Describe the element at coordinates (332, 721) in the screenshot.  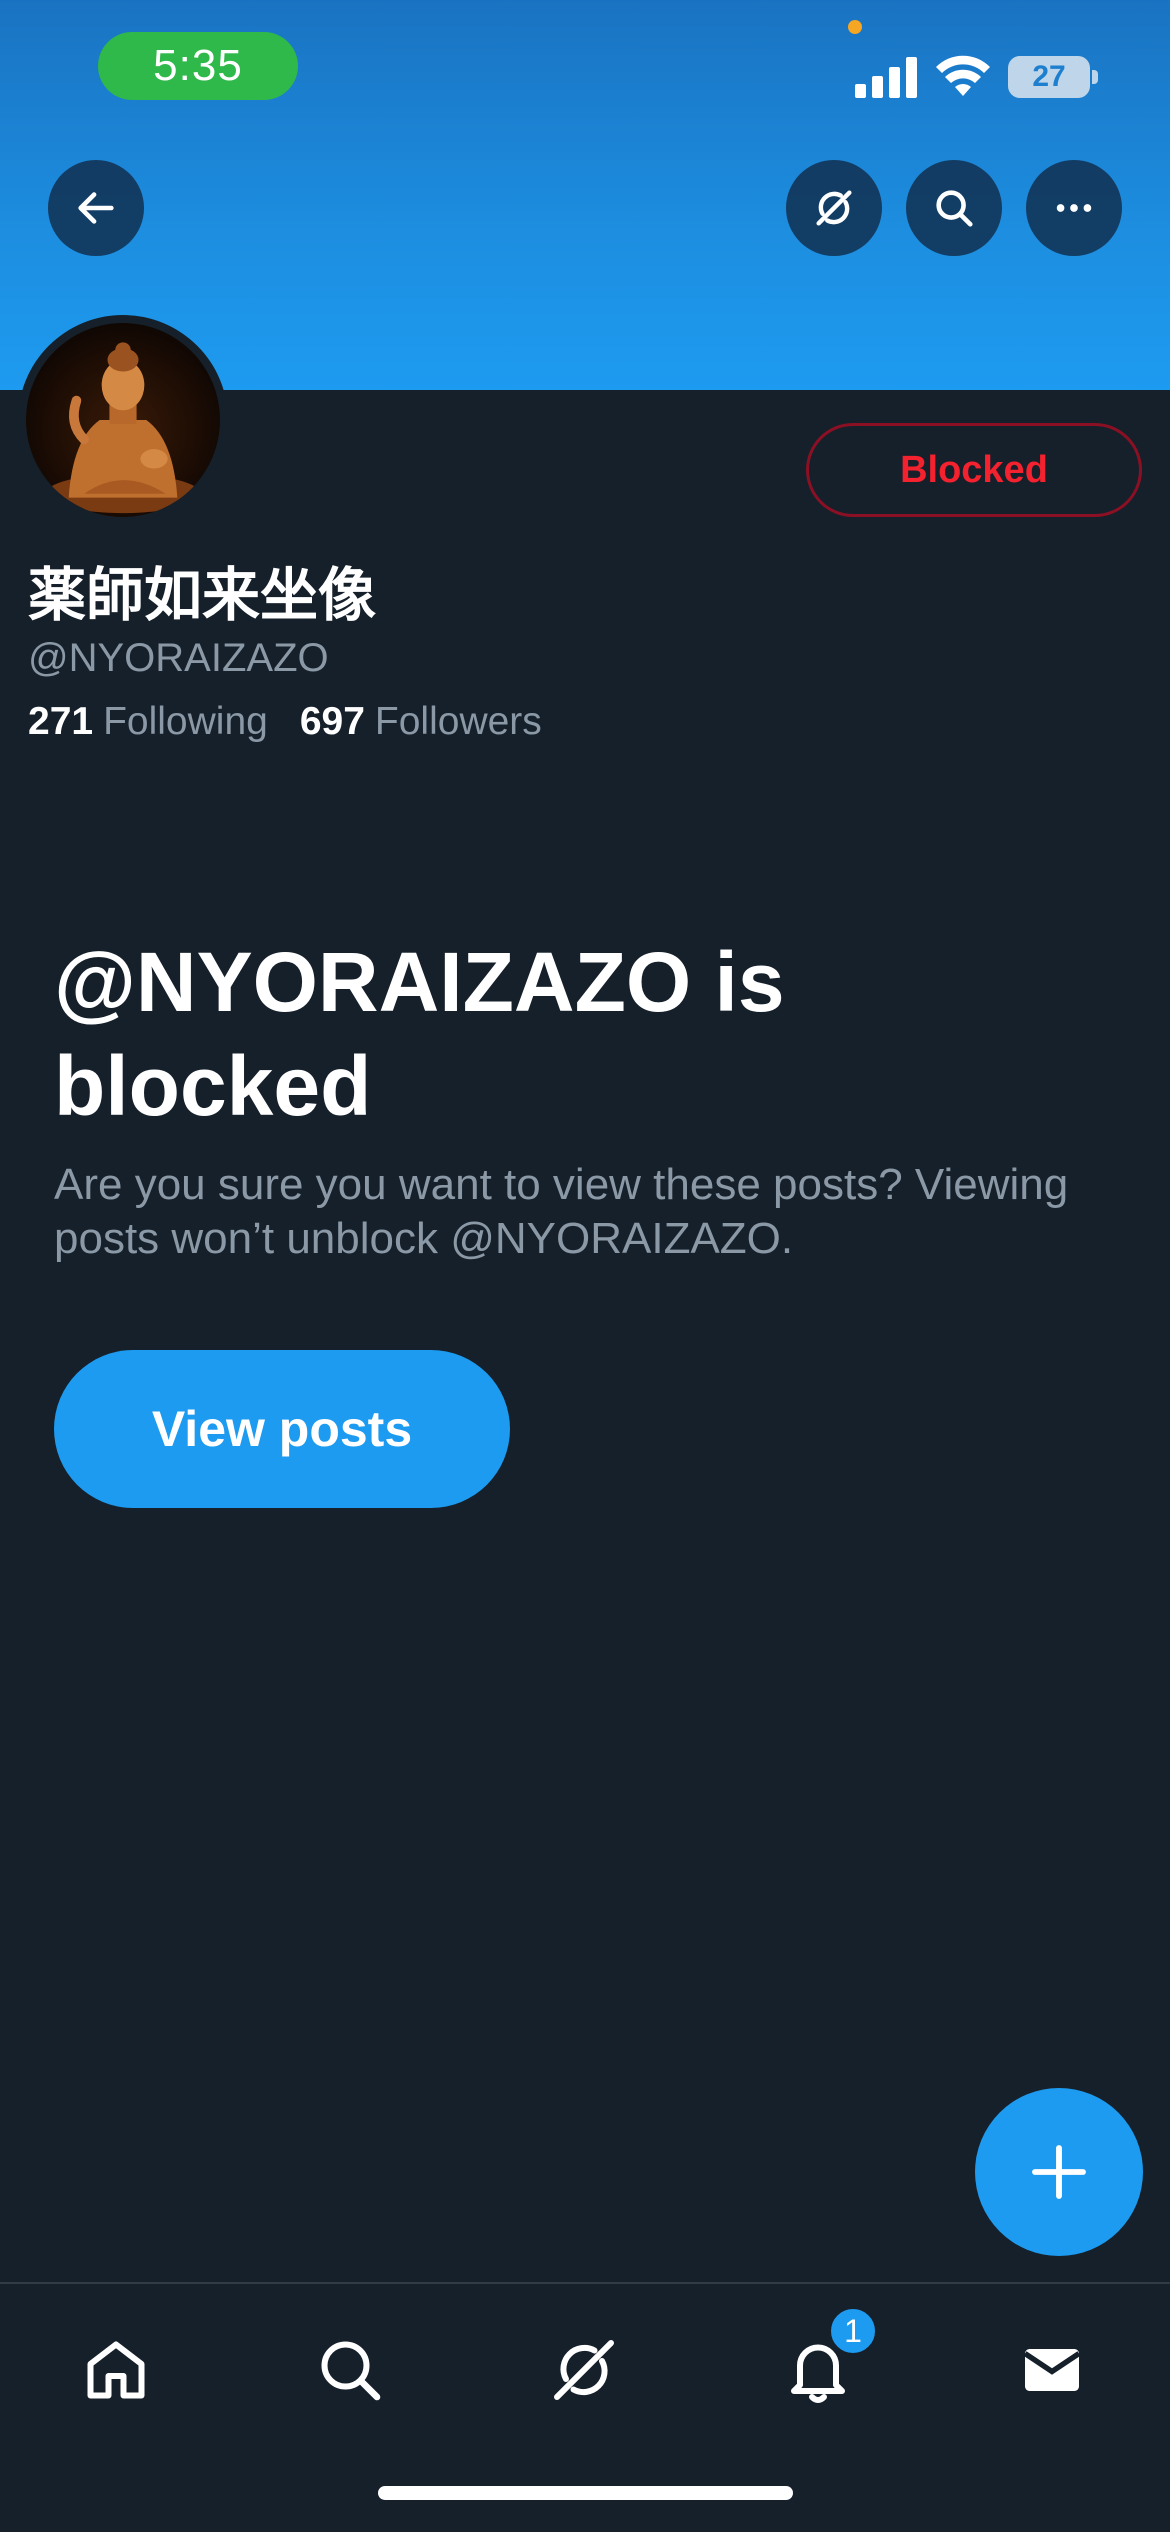
I see `followers-count: 697` at that location.